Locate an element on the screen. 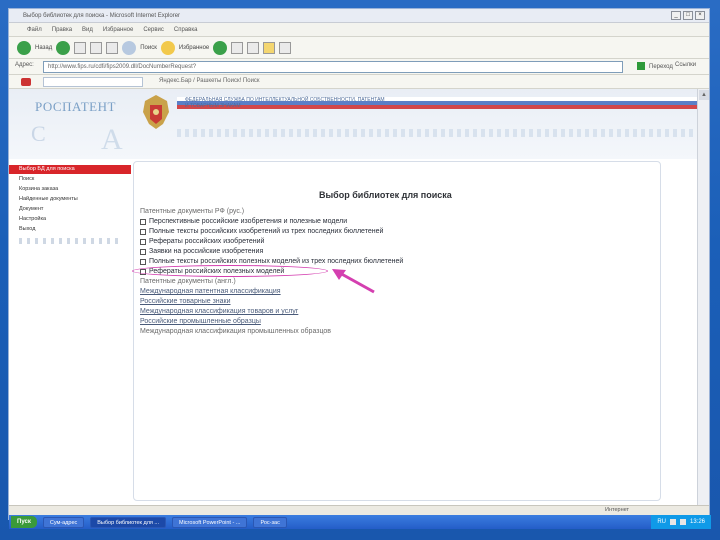  library-option-label: Заявки на российские изобретения is located at coordinates (206, 251).